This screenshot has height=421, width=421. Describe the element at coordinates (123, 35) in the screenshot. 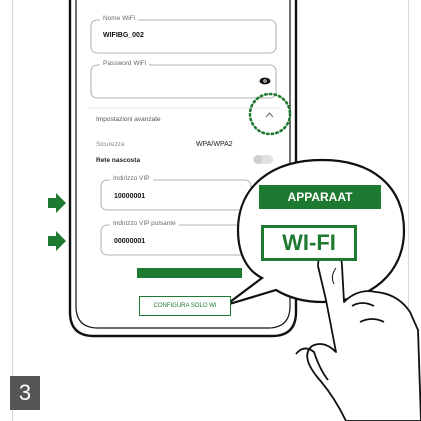

I see `ssid-input: WIFIBG_002` at that location.